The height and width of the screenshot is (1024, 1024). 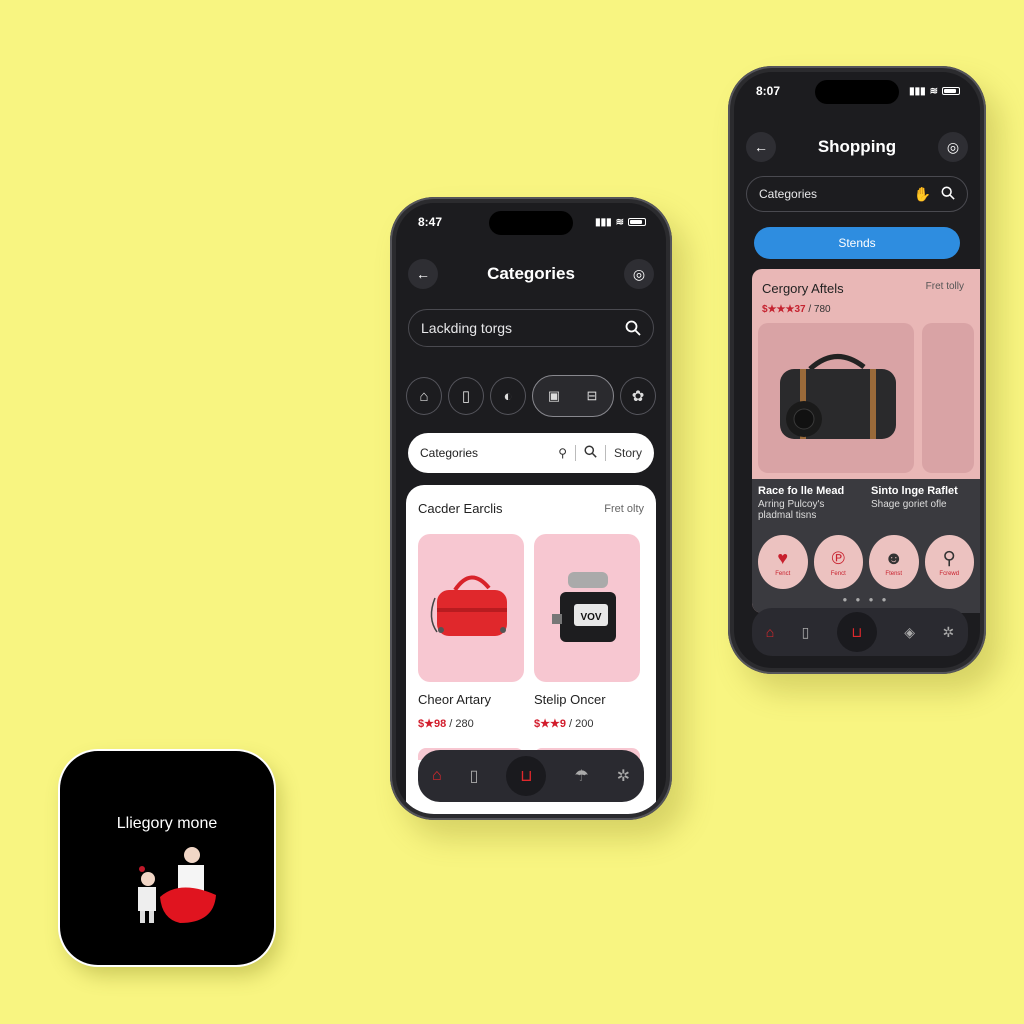 I want to click on umbrella-icon: ☂, so click(x=581, y=776).